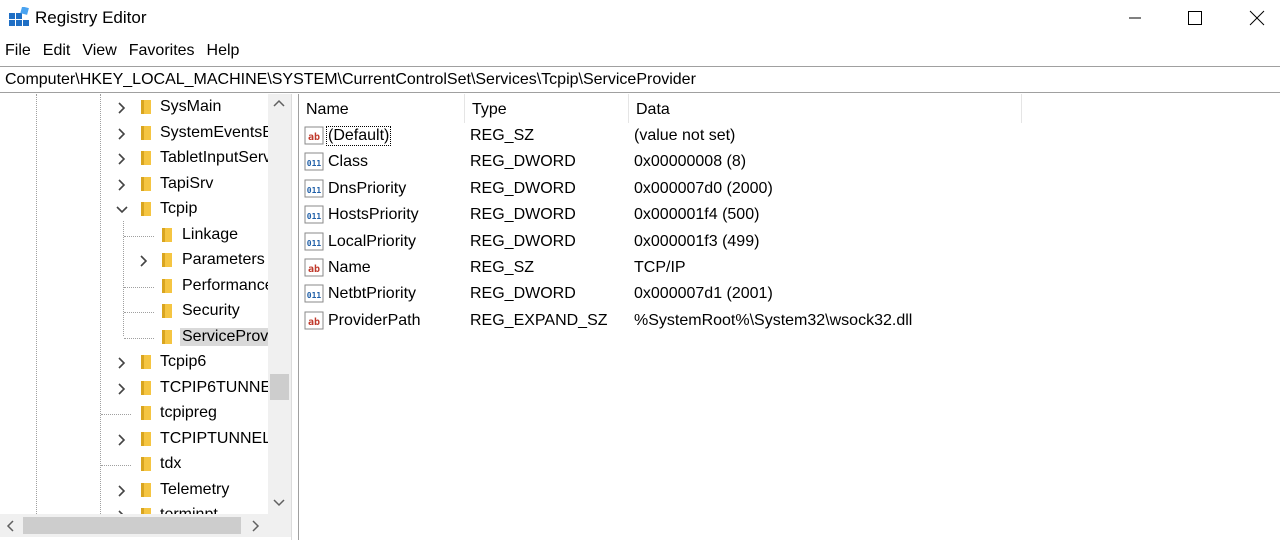  I want to click on tree-item: SystemEventsB, so click(134, 134).